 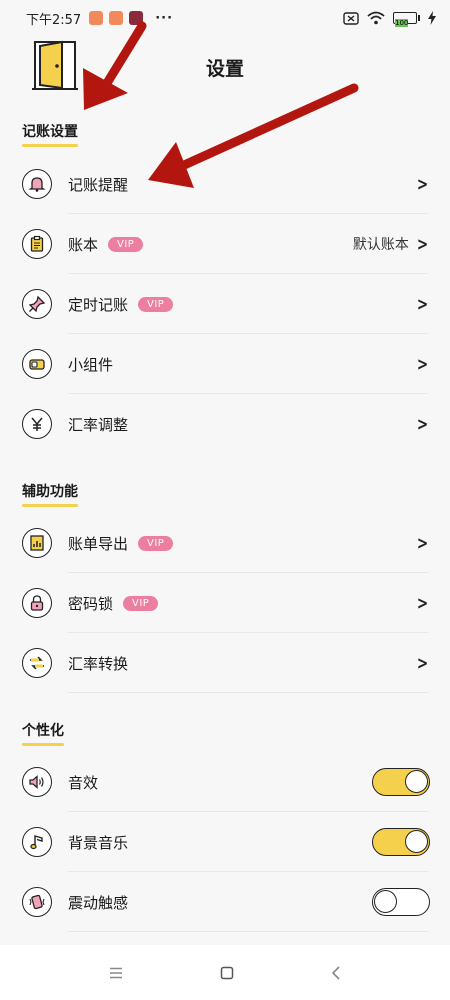 I want to click on charging-icon, so click(x=432, y=18).